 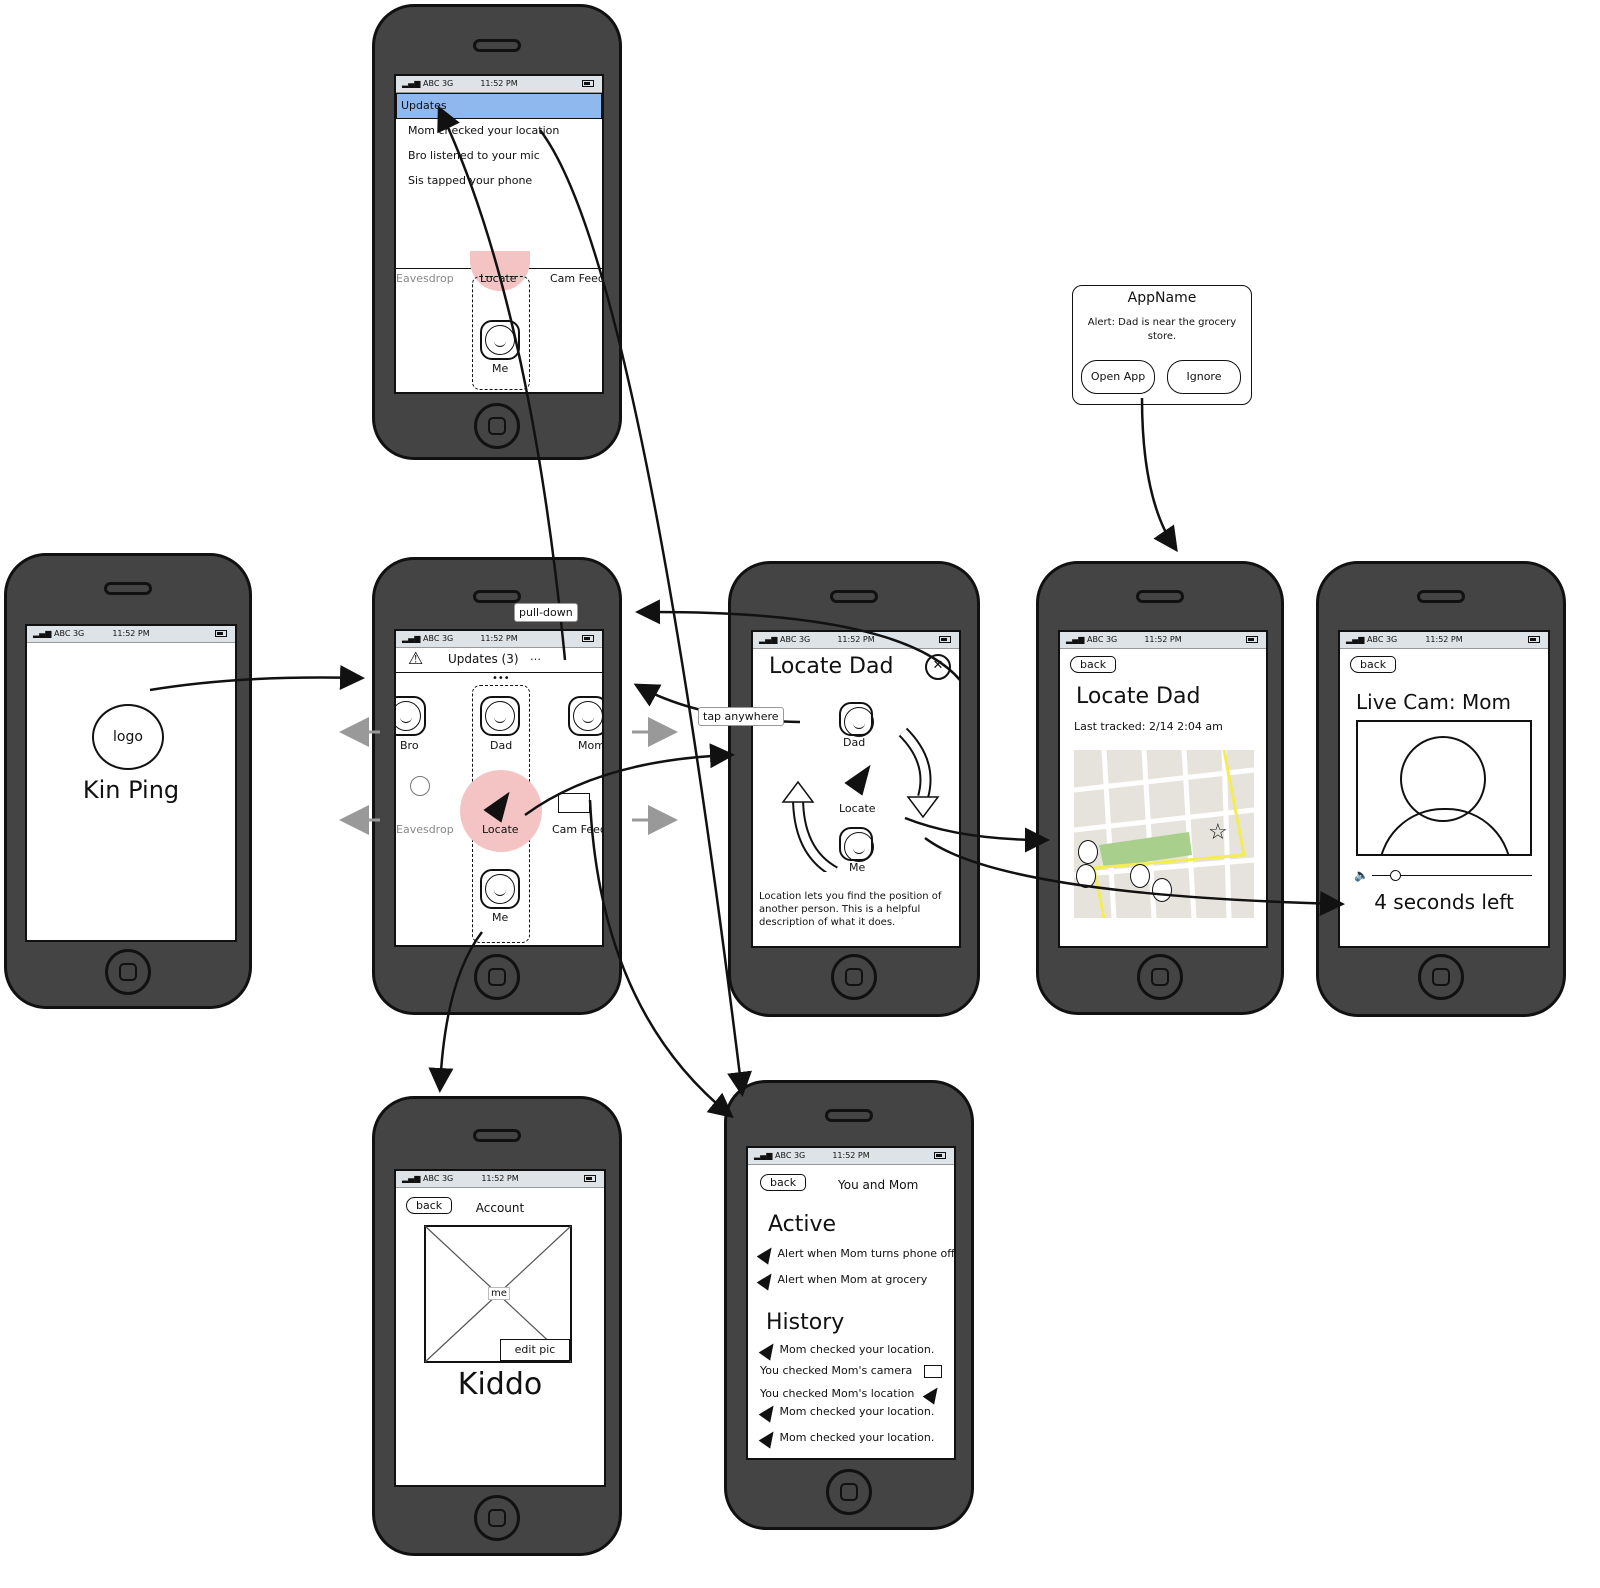 I want to click on locate-label: Locate, so click(x=500, y=829).